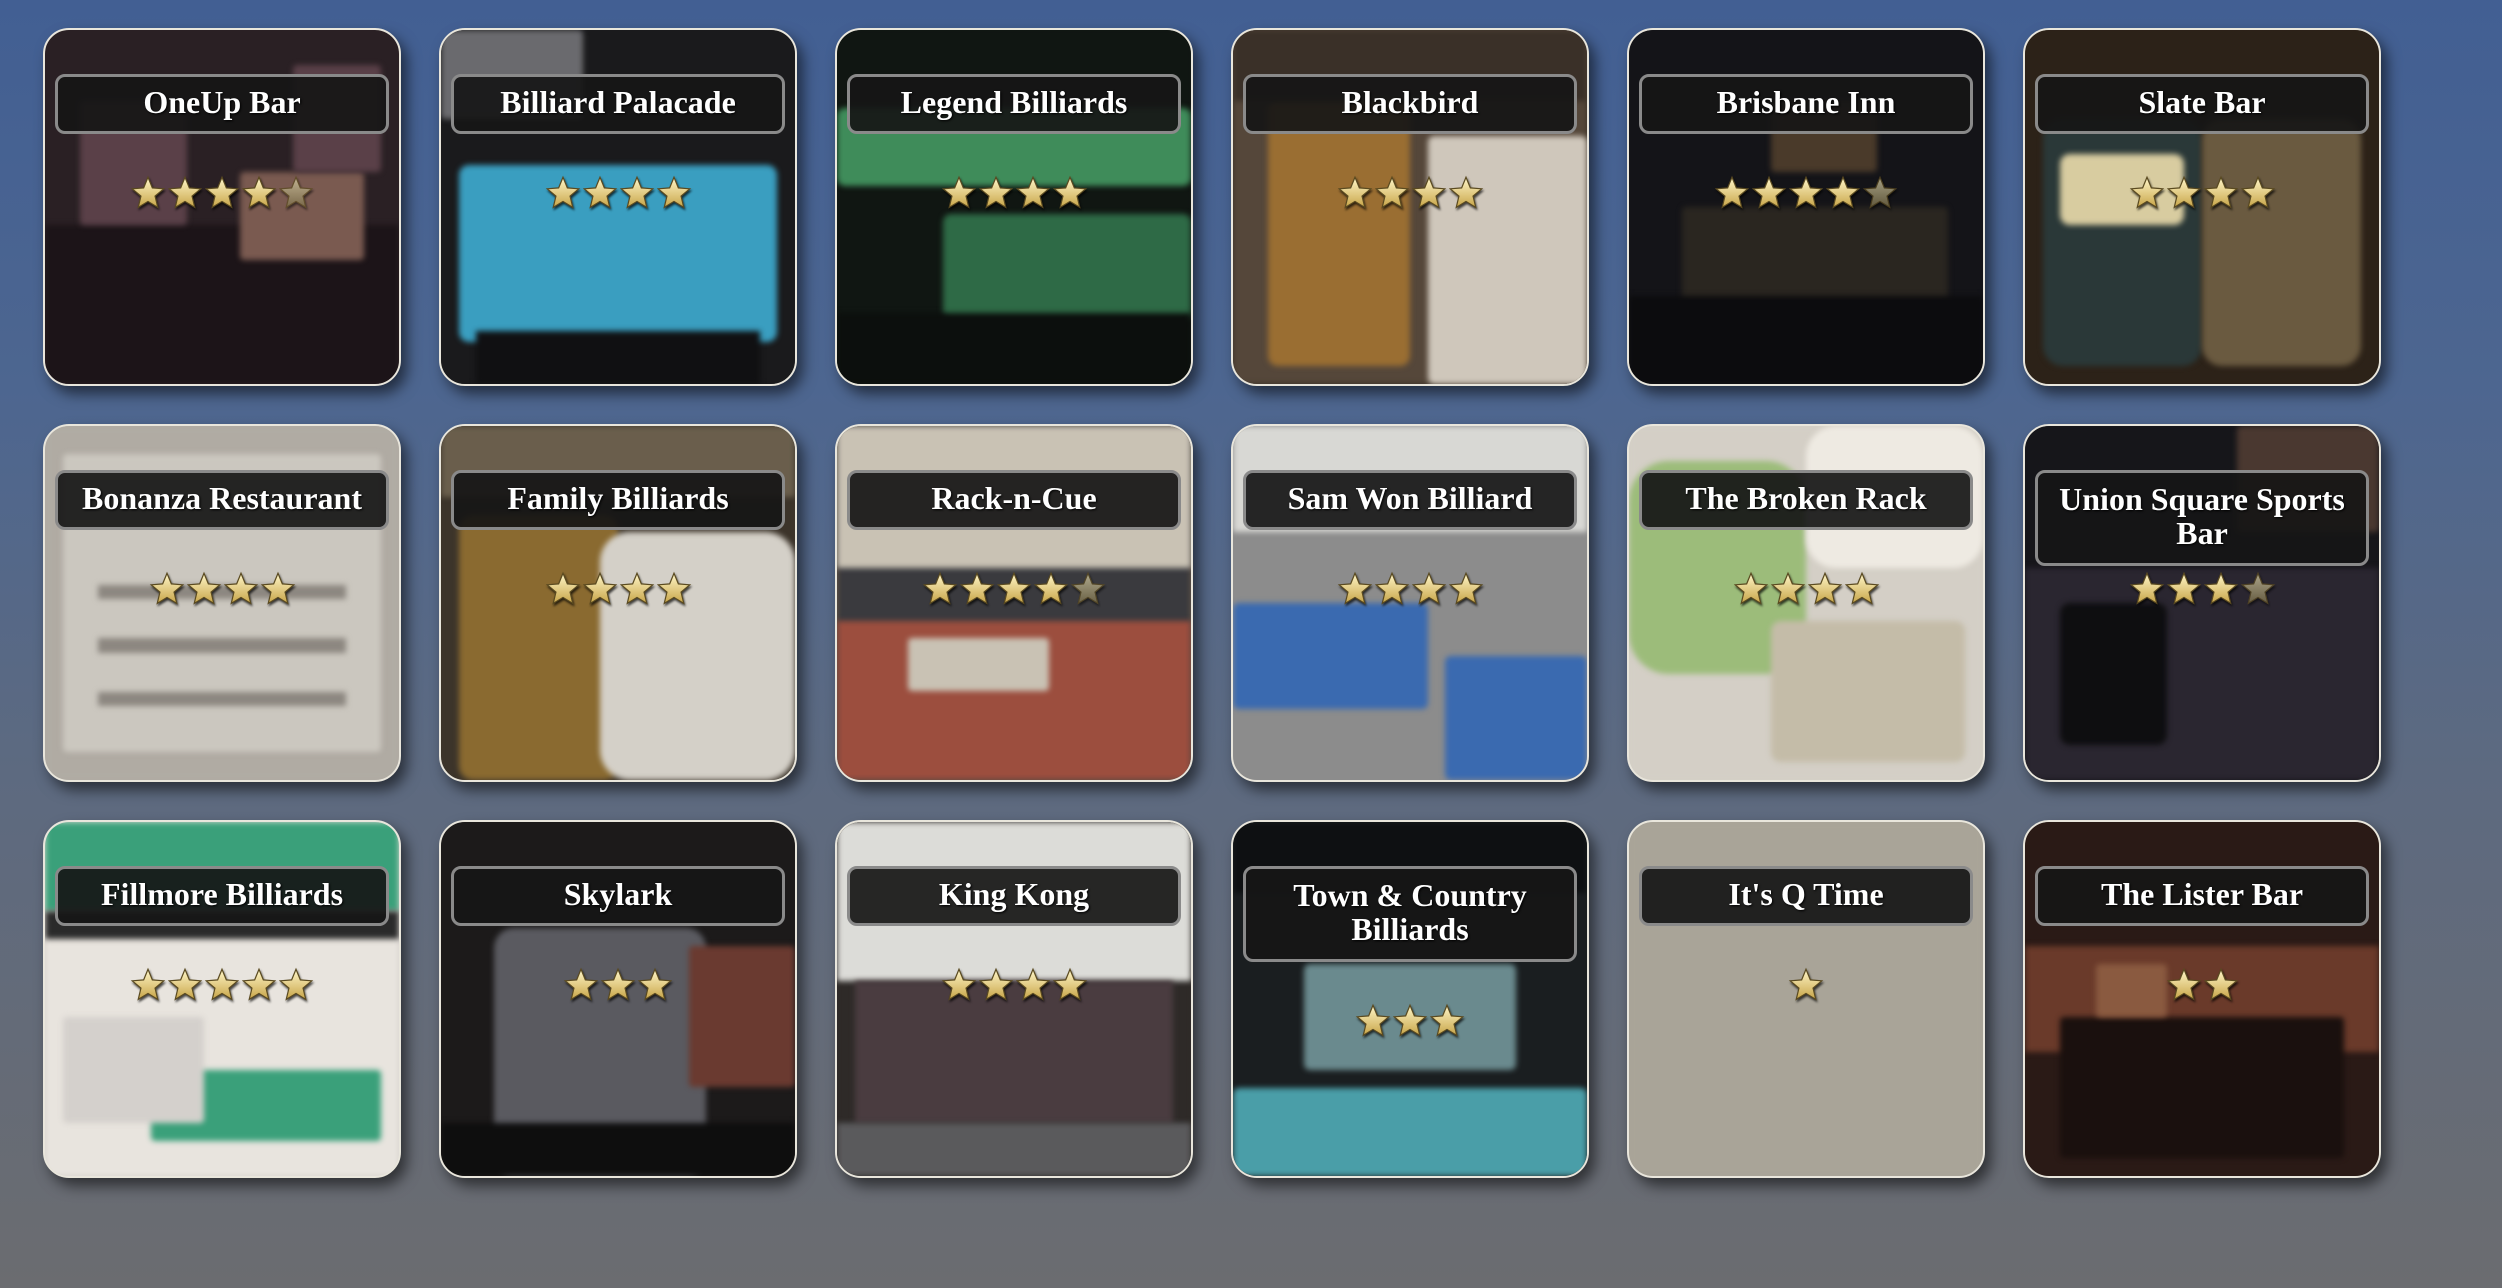 The width and height of the screenshot is (2502, 1288). I want to click on venue-card: King Kong, so click(1014, 999).